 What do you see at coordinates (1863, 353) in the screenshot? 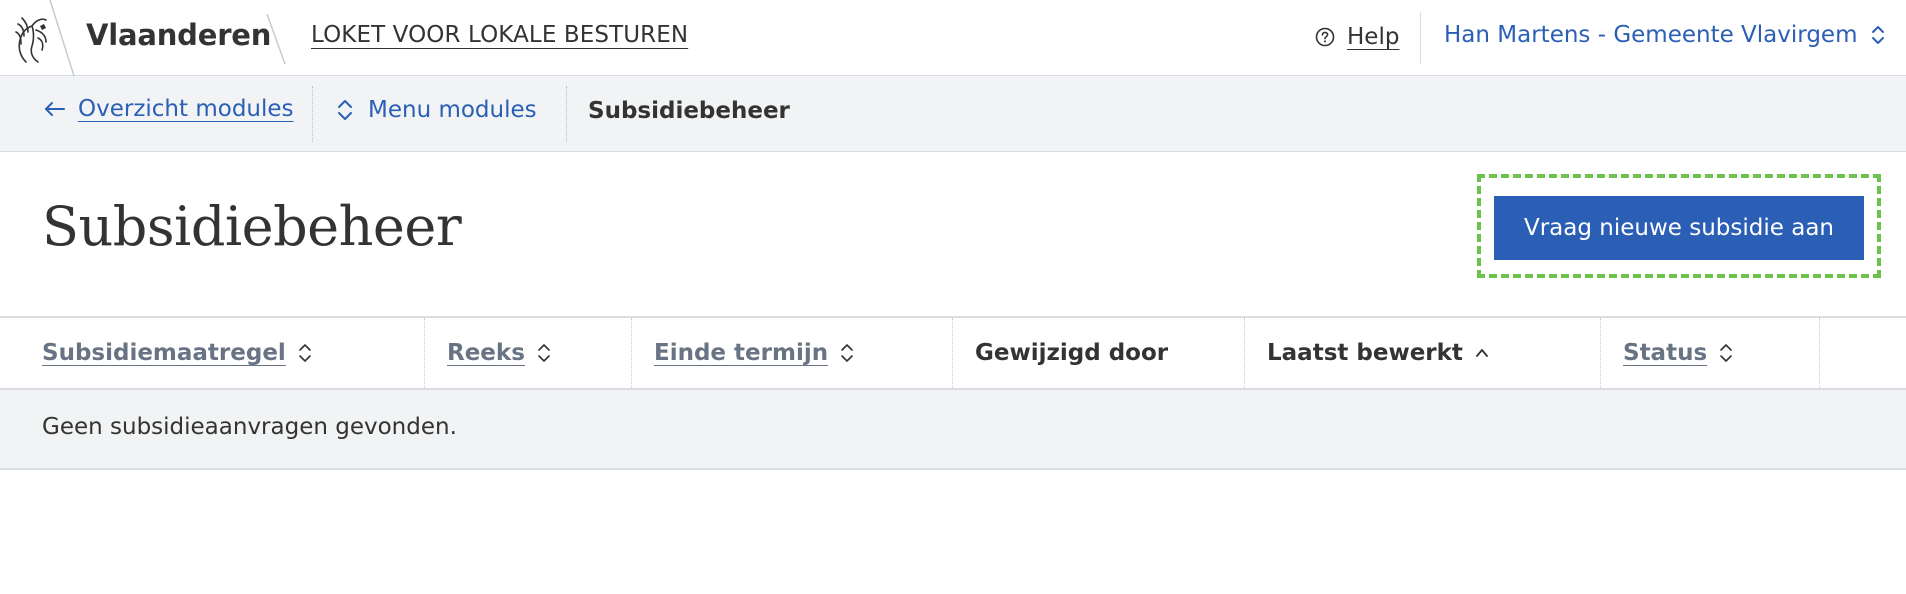
I see `column-header-actions` at bounding box center [1863, 353].